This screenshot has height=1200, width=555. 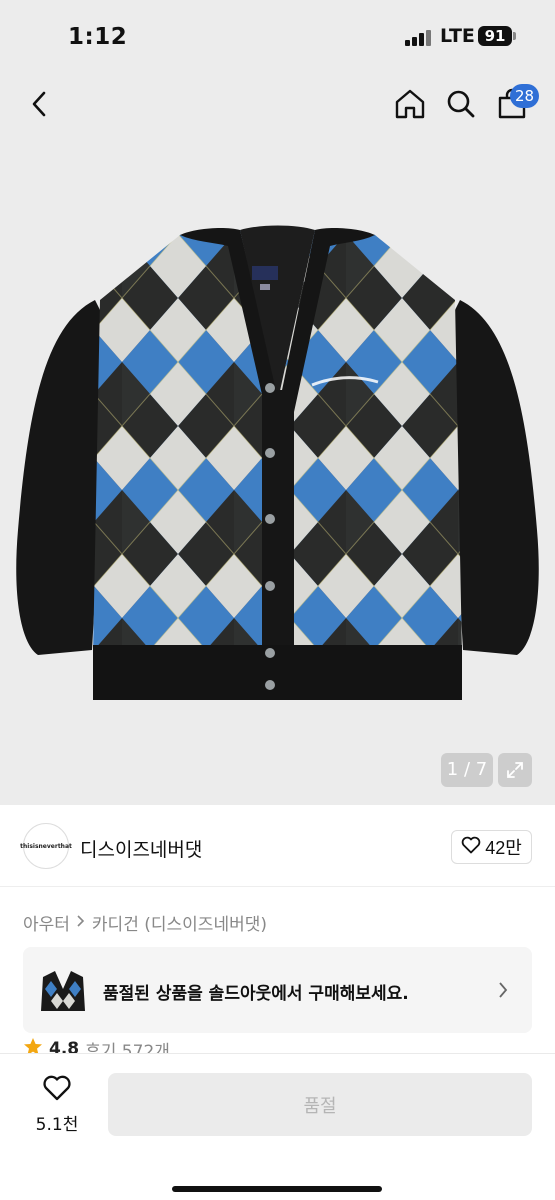 What do you see at coordinates (98, 37) in the screenshot?
I see `status-time: 1:12` at bounding box center [98, 37].